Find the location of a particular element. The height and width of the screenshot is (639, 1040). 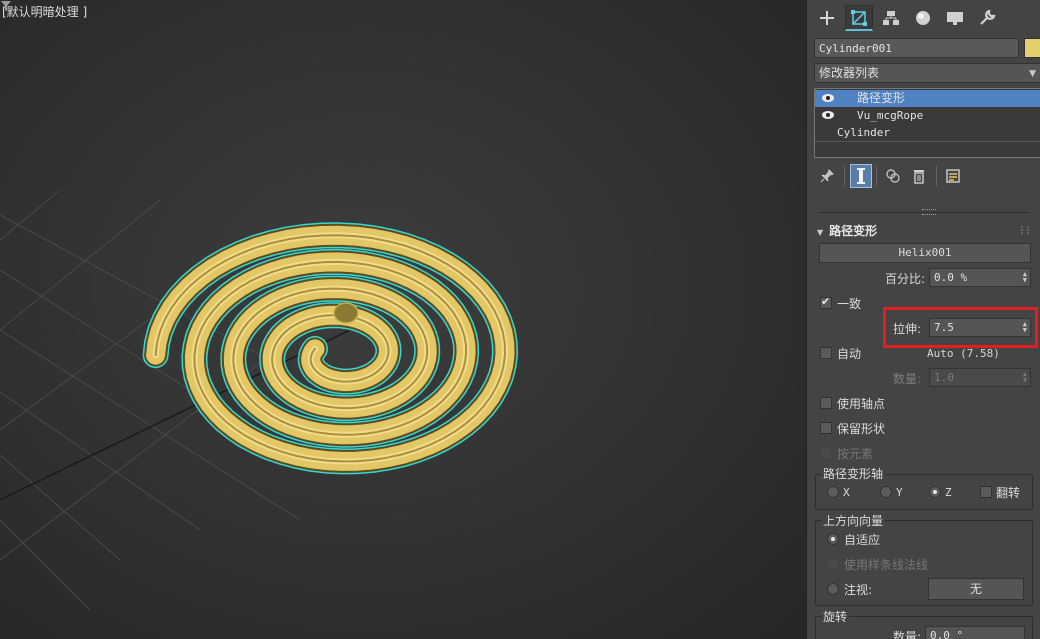

wrench-icon is located at coordinates (988, 17).